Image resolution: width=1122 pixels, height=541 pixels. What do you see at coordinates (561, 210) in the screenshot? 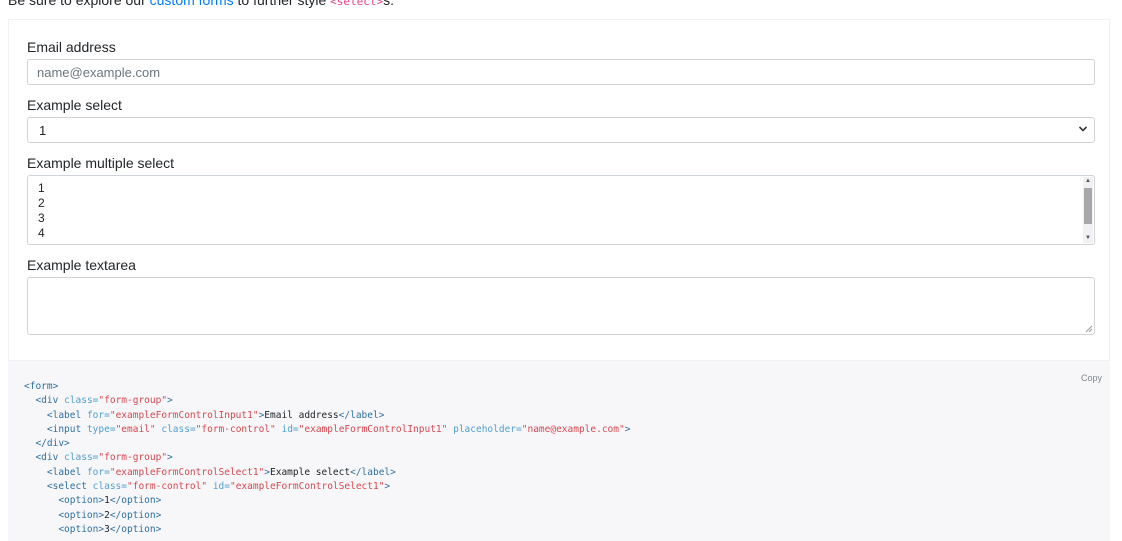
I see `example-multiple-select: 1 2 3 4 ▲ ▼` at bounding box center [561, 210].